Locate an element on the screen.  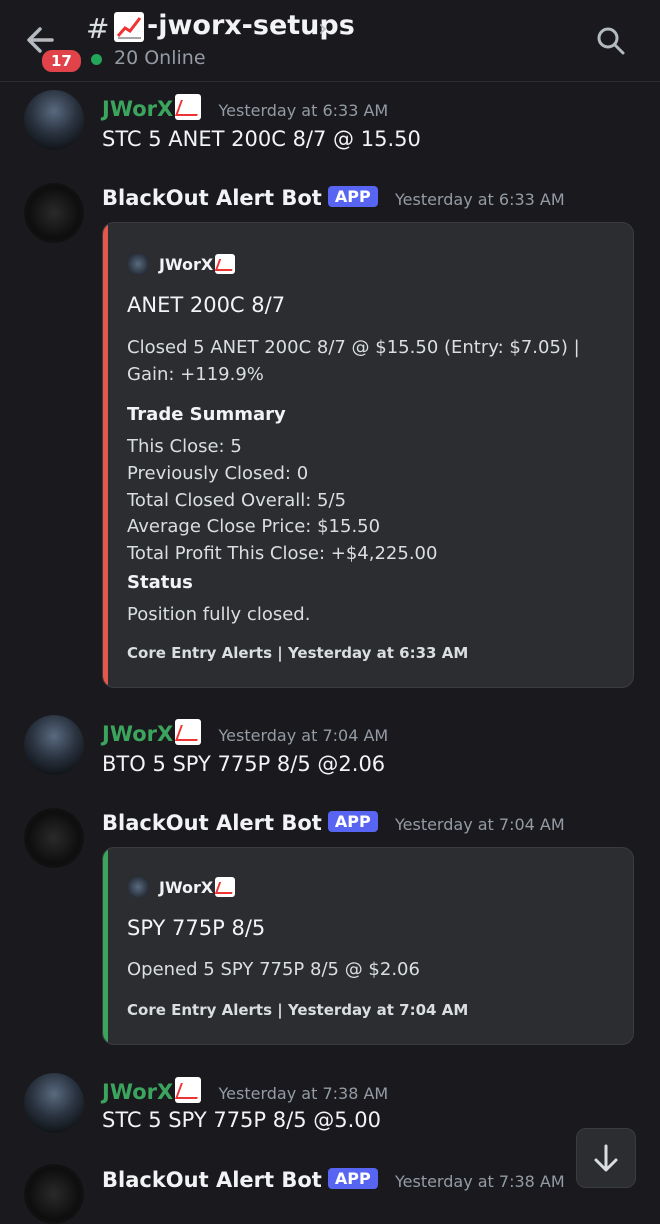
search-icon is located at coordinates (611, 41).